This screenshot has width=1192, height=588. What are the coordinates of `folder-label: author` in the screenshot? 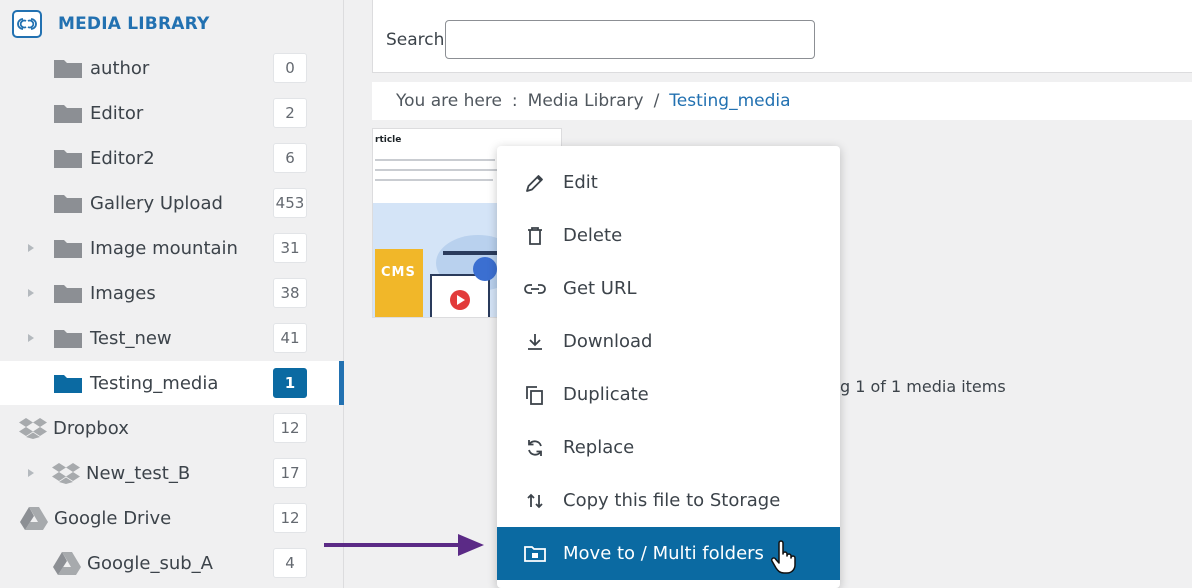 It's located at (120, 68).